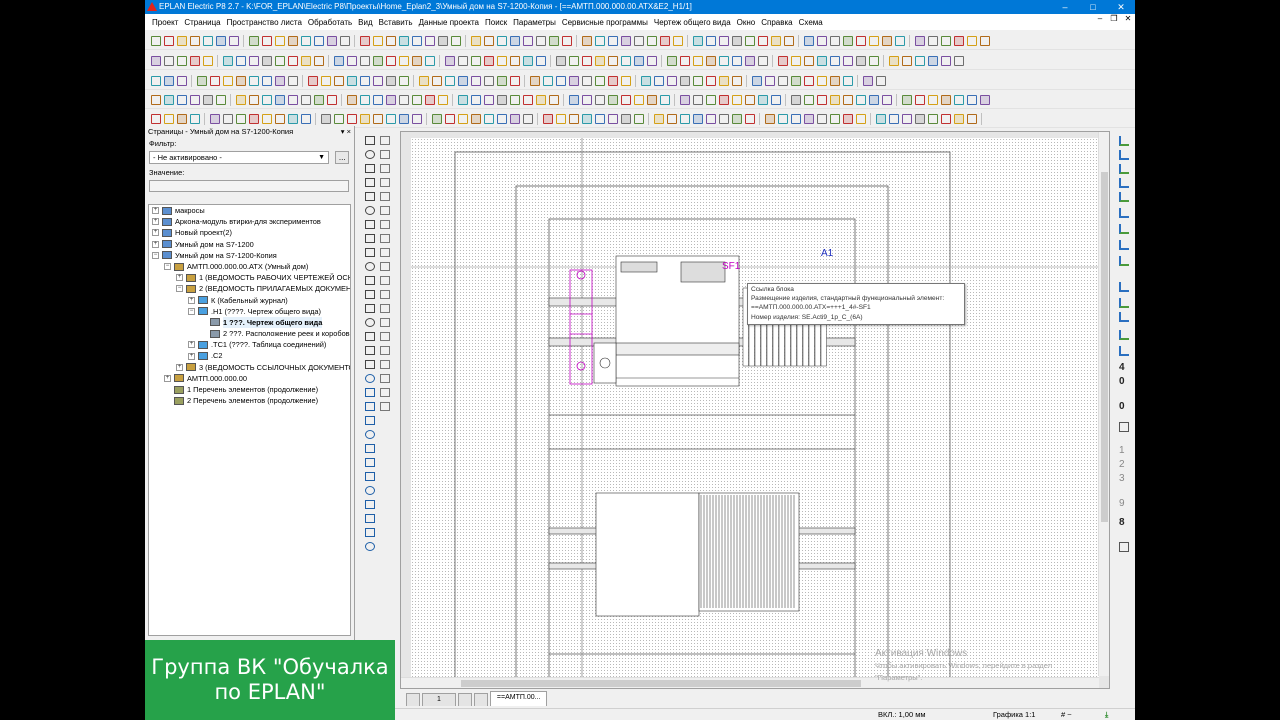  Describe the element at coordinates (439, 699) in the screenshot. I see `tab-page-1: 1` at that location.